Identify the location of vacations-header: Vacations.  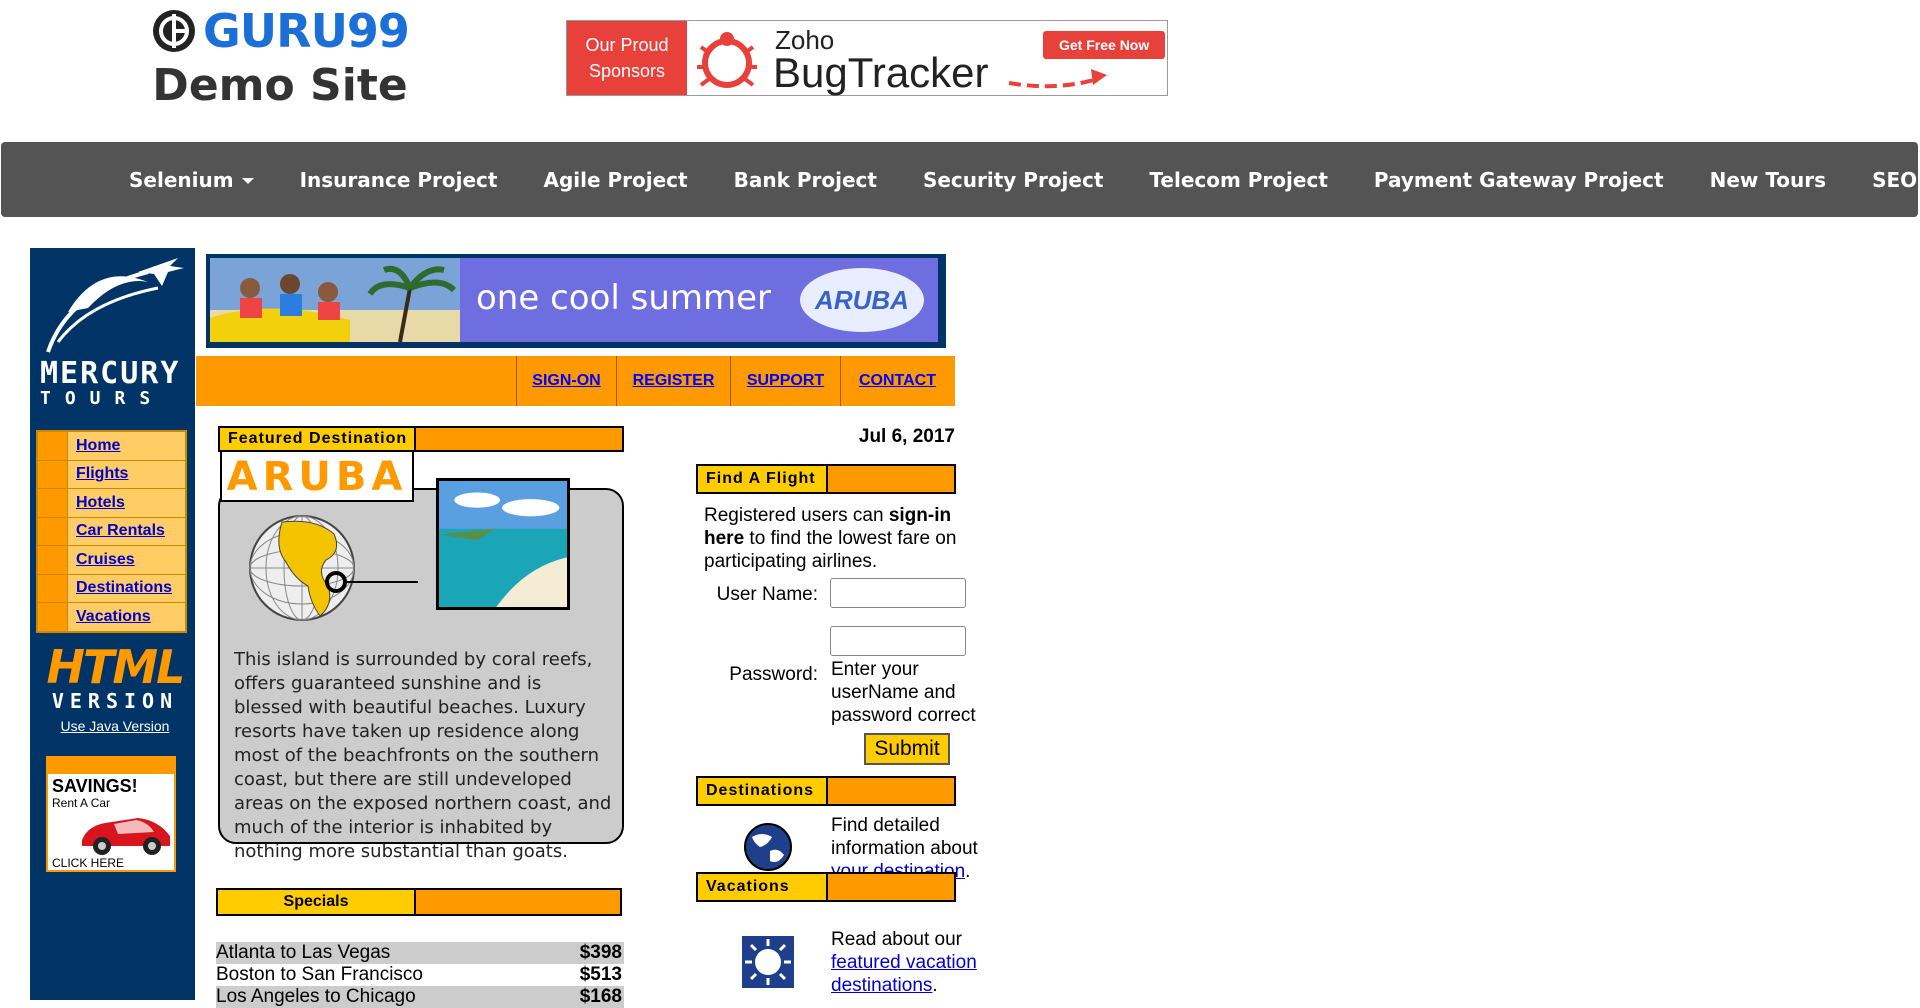
(826, 887).